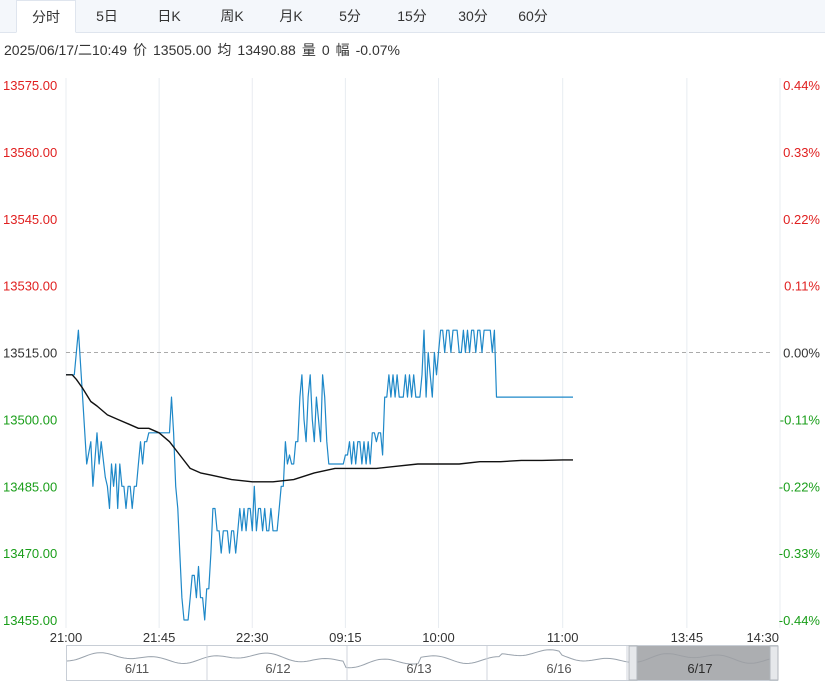  I want to click on y-tick-left-2: 13545.00, so click(30, 219).